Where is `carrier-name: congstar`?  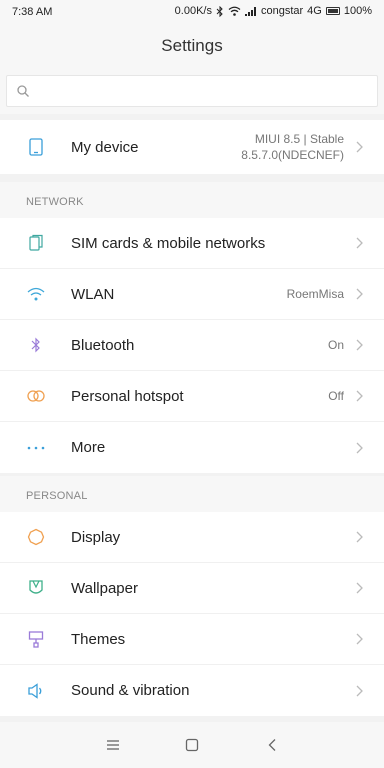 carrier-name: congstar is located at coordinates (282, 11).